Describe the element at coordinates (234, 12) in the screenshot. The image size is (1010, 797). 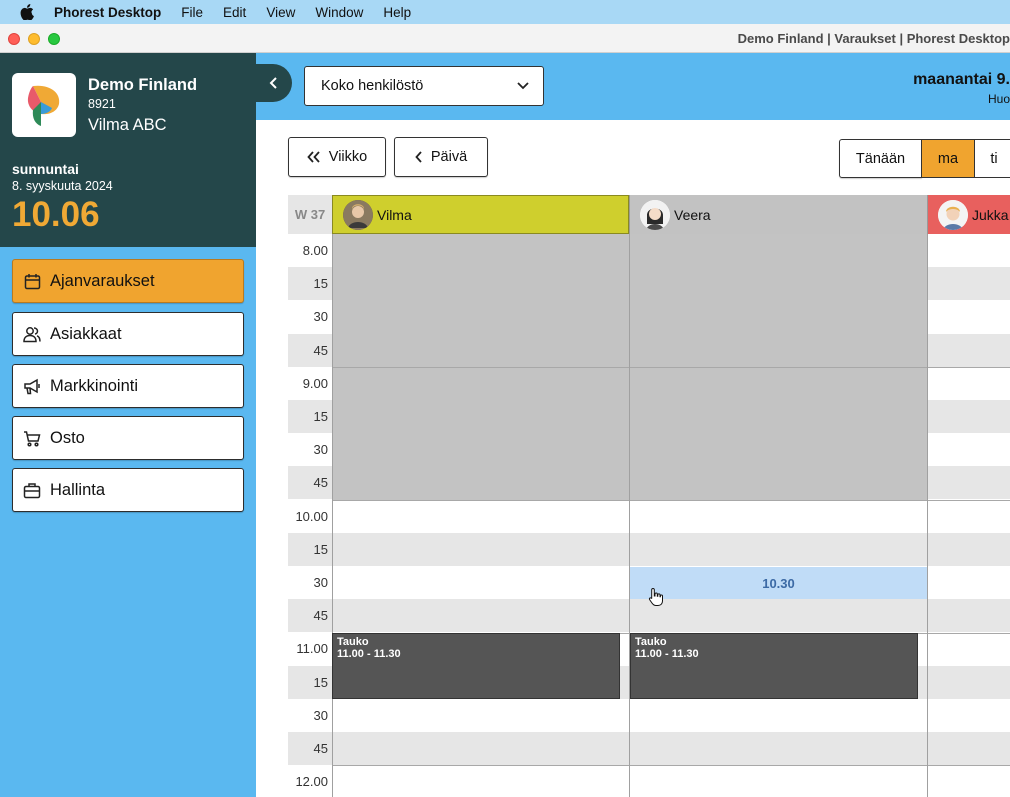
I see `menu-edit: Edit` at that location.